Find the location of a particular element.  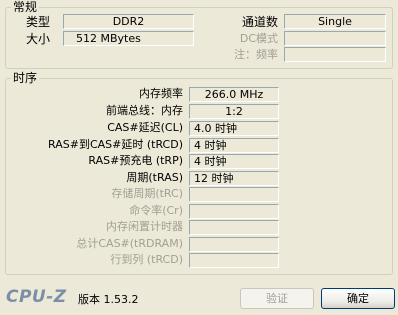

dc-mode-label: DC模式 is located at coordinates (258, 38).